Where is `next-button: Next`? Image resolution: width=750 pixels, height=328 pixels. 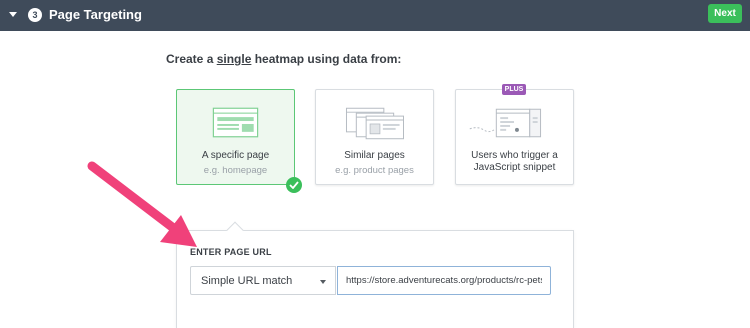
next-button: Next is located at coordinates (725, 13).